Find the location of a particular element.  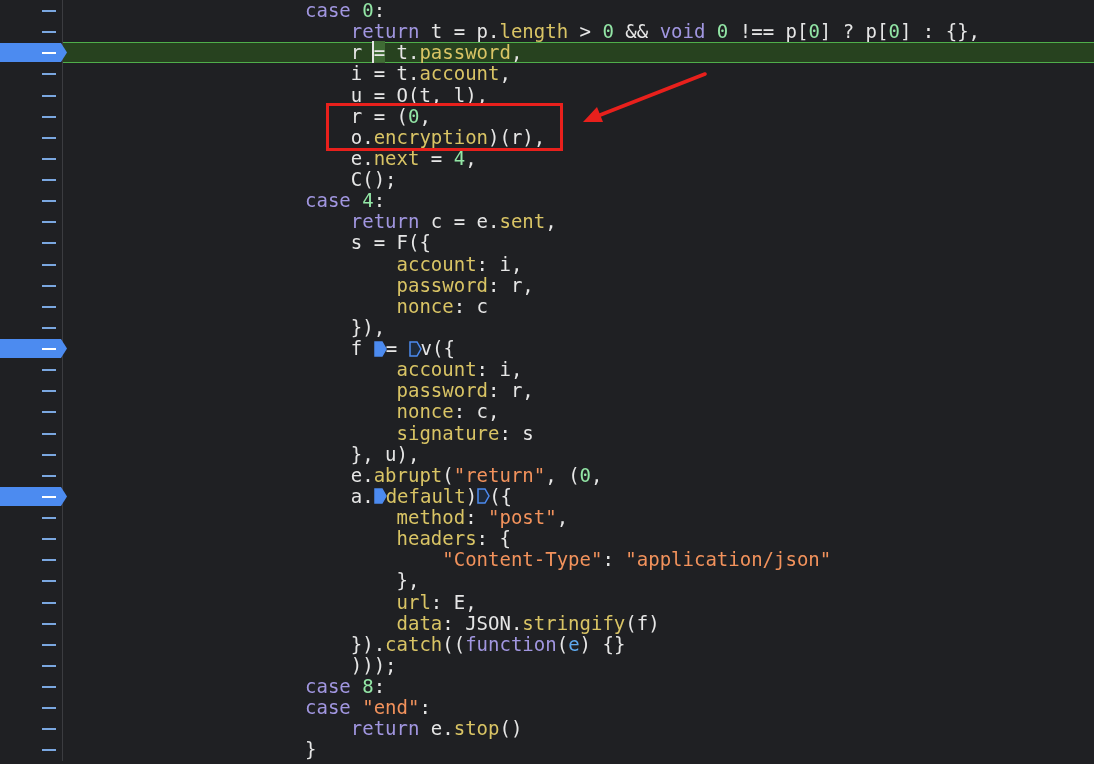

code-text: } is located at coordinates (311, 750).